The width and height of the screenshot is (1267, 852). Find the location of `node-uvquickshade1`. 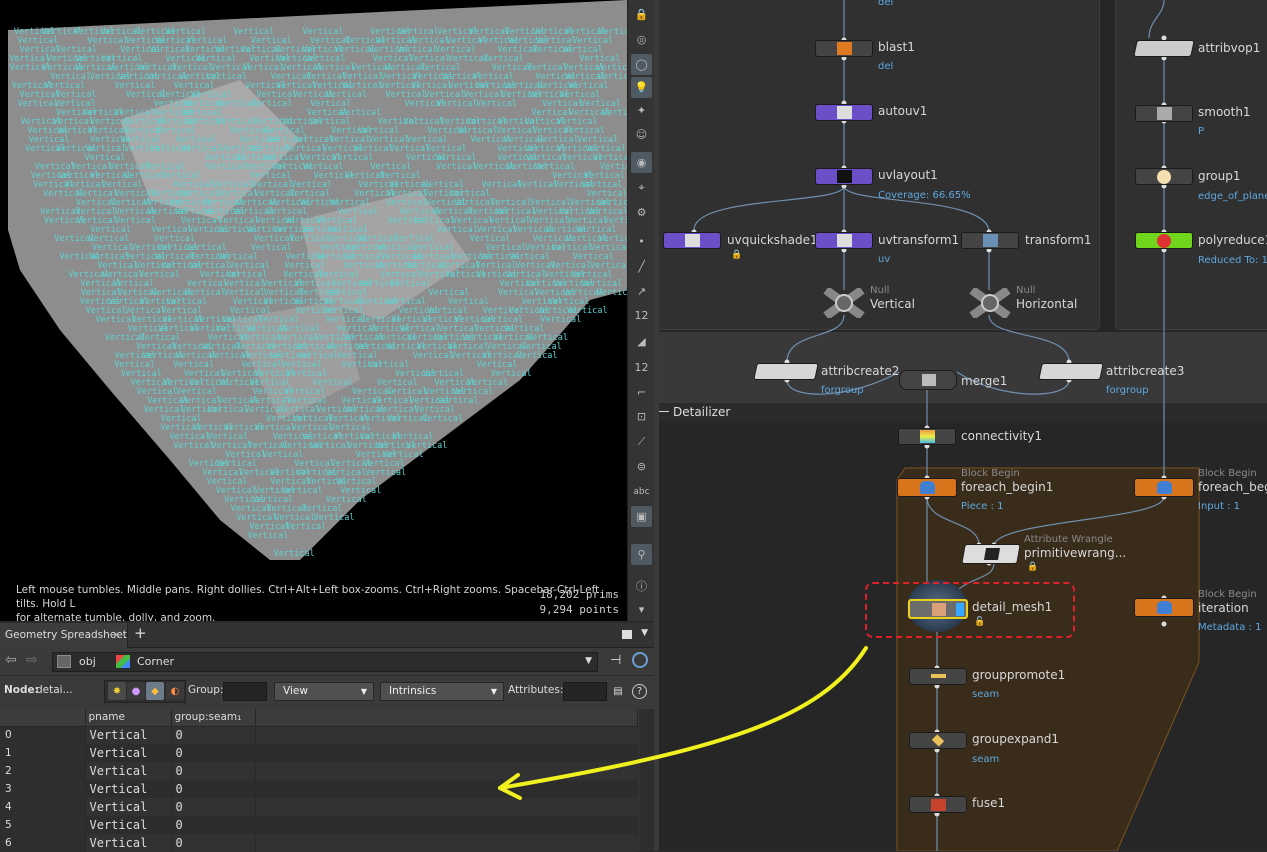

node-uvquickshade1 is located at coordinates (692, 240).